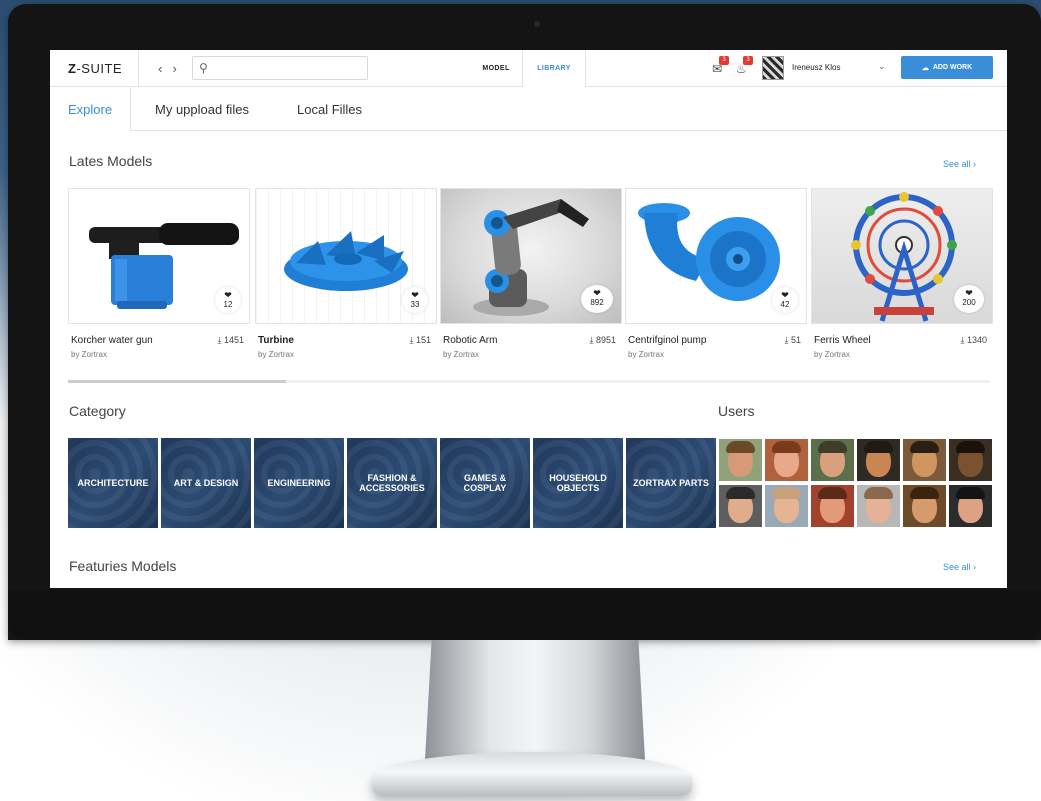  Describe the element at coordinates (792, 340) in the screenshot. I see `model-downloads: ⤓ 51` at that location.